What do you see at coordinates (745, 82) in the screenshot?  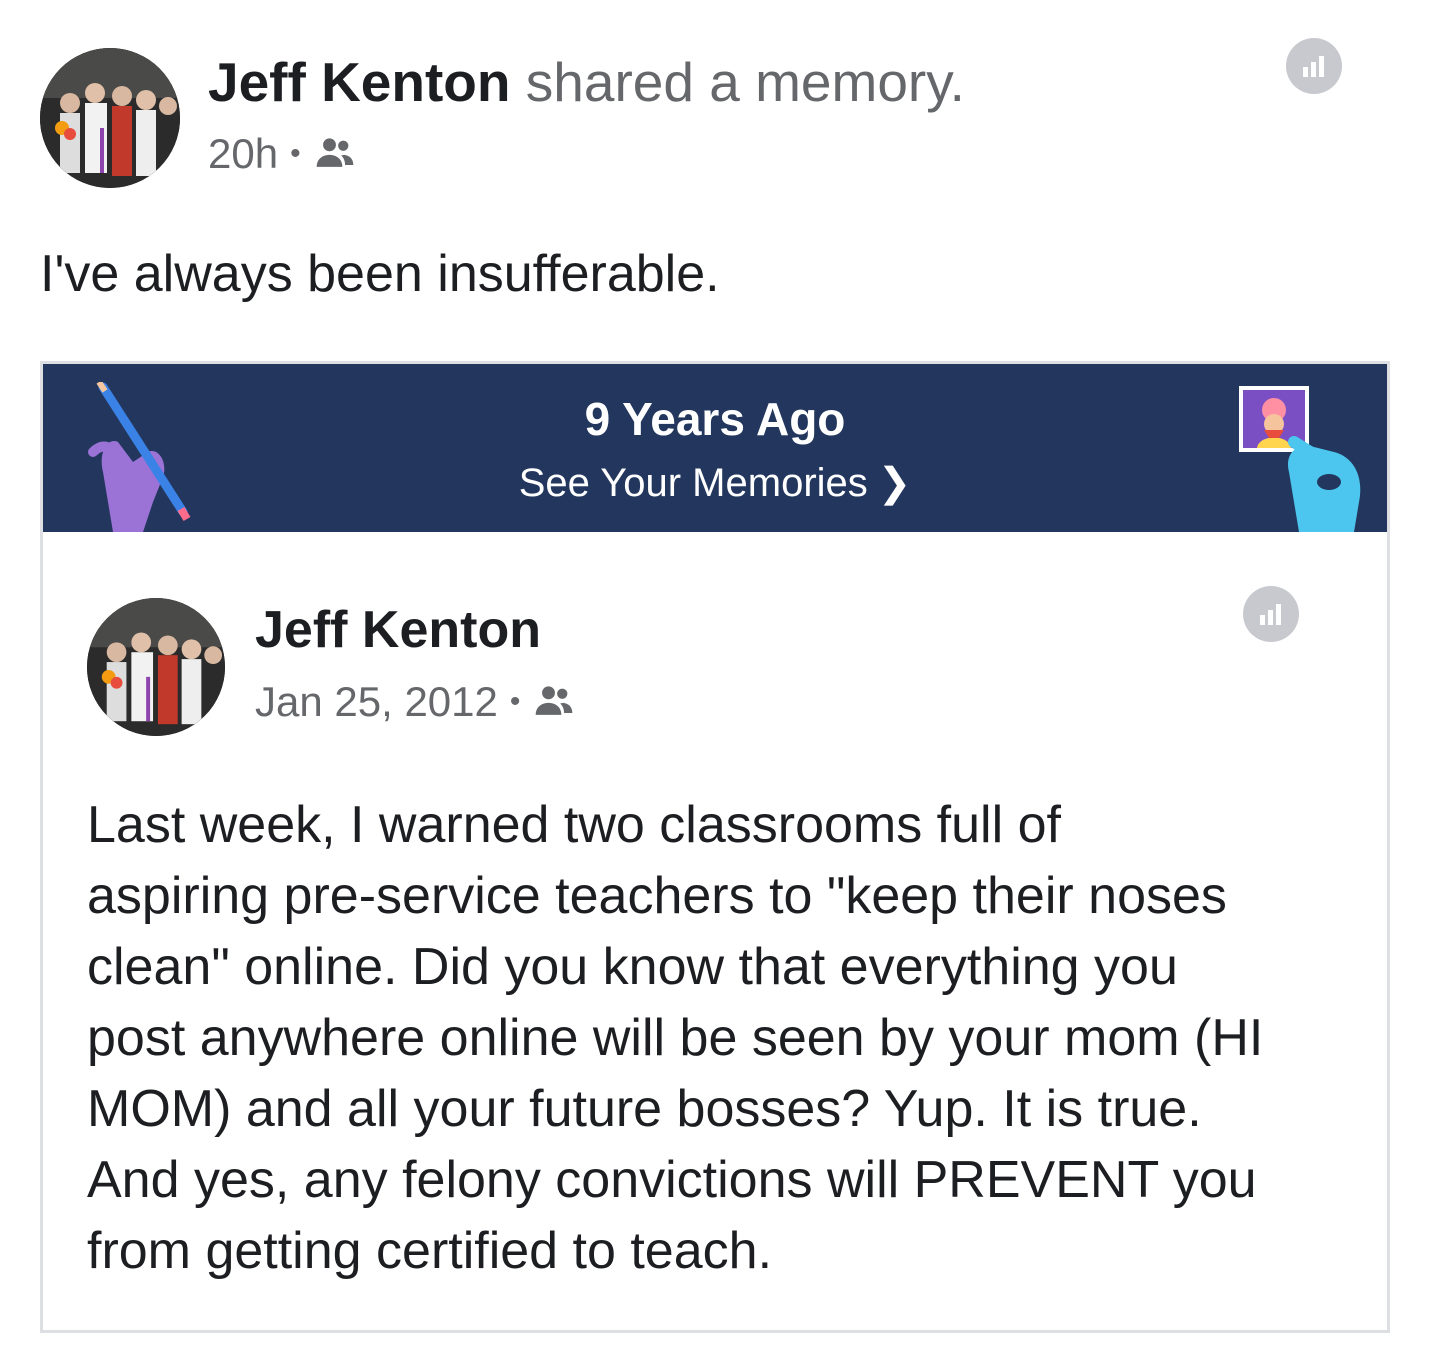 I see `post-action: shared a memory.` at bounding box center [745, 82].